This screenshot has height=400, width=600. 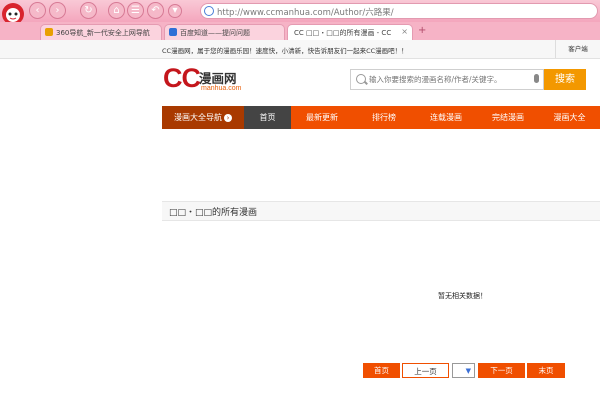 What do you see at coordinates (462, 296) in the screenshot?
I see `empty-message: 暂无相关数据！` at bounding box center [462, 296].